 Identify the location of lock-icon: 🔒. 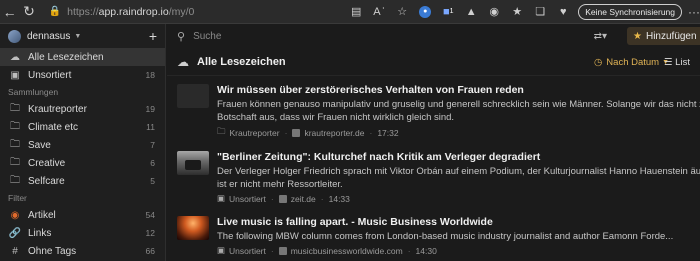
(55, 11).